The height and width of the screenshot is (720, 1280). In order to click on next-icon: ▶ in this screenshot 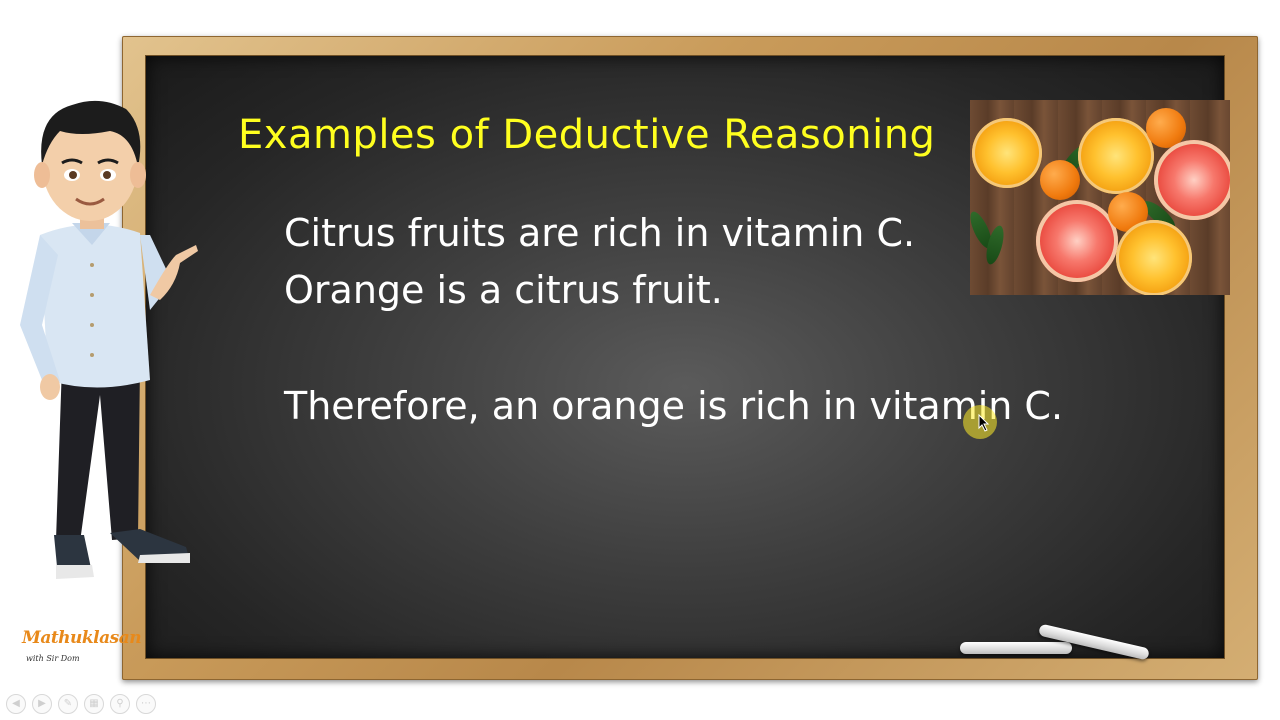, I will do `click(42, 704)`.